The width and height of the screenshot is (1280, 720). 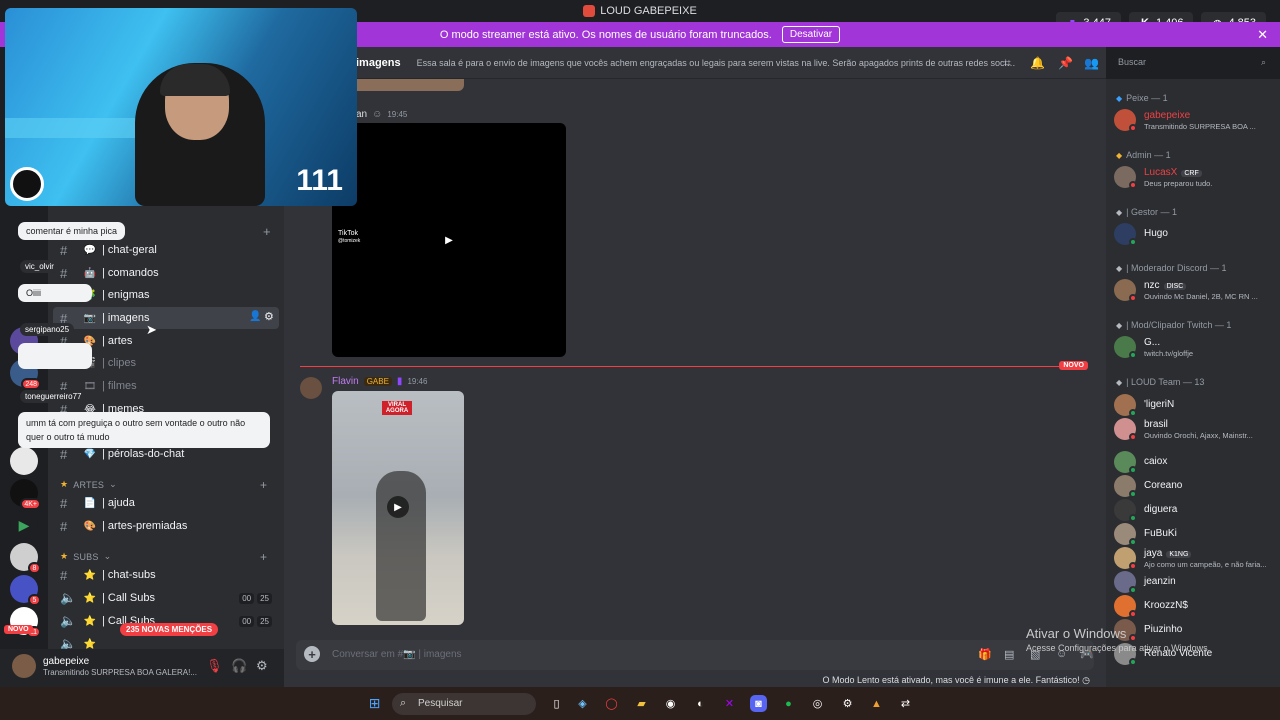 I want to click on member-name: LucasX CRF, so click(x=1173, y=172).